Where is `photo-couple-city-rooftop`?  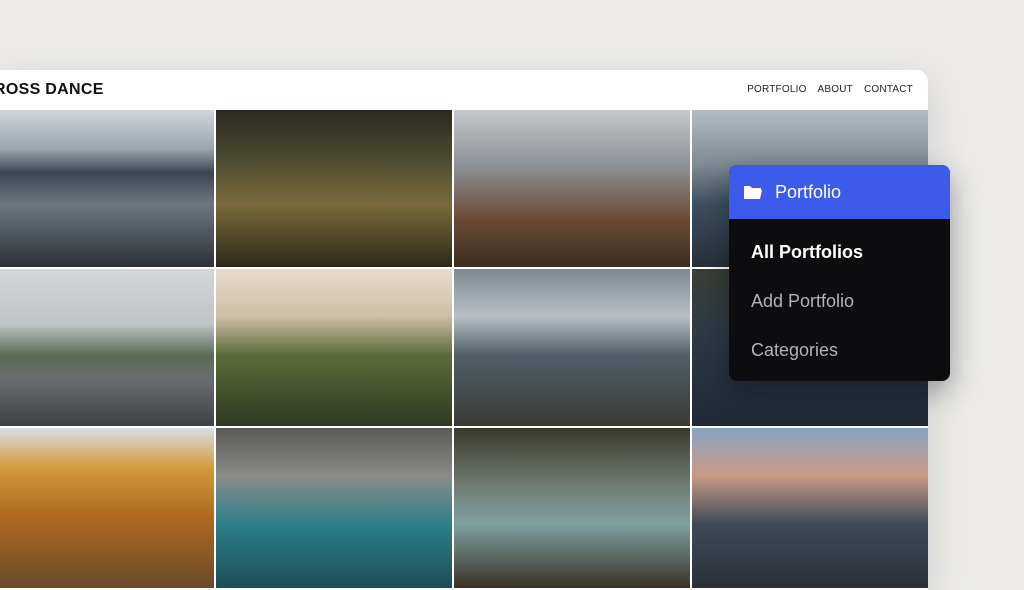 photo-couple-city-rooftop is located at coordinates (572, 188).